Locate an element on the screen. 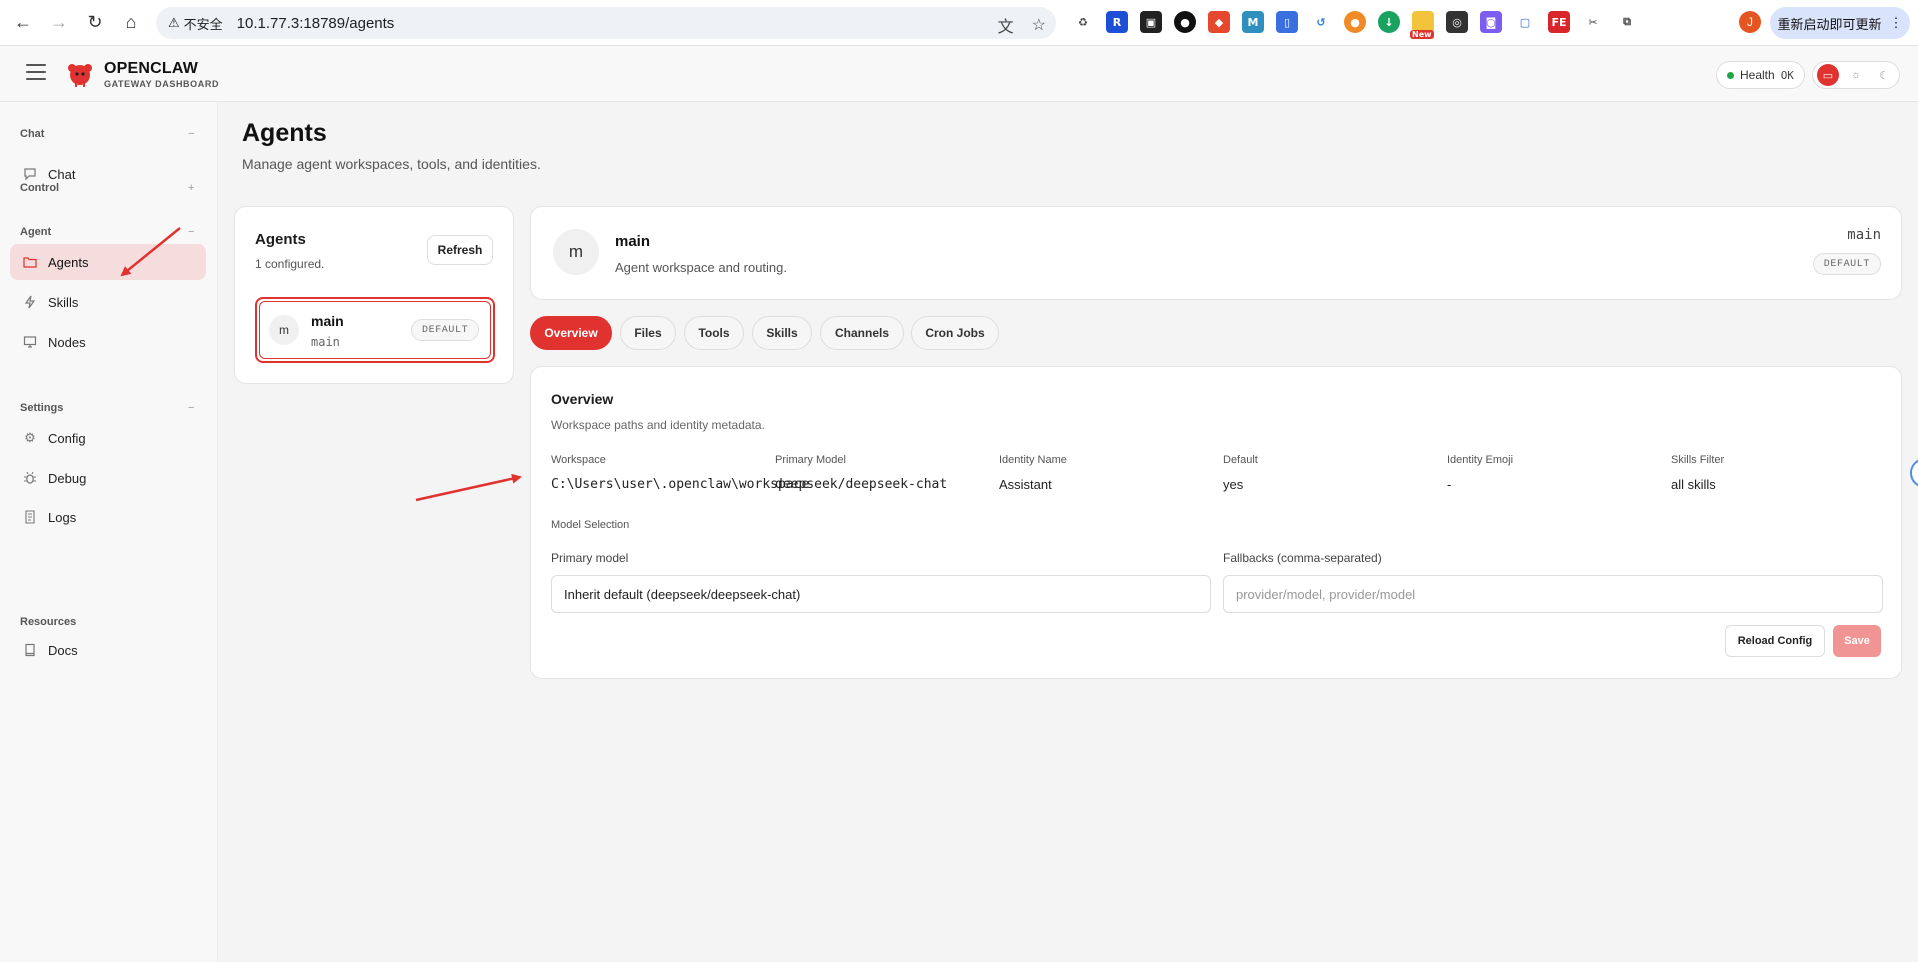 The image size is (1918, 962). sun-theme-icon: ☼ is located at coordinates (1856, 75).